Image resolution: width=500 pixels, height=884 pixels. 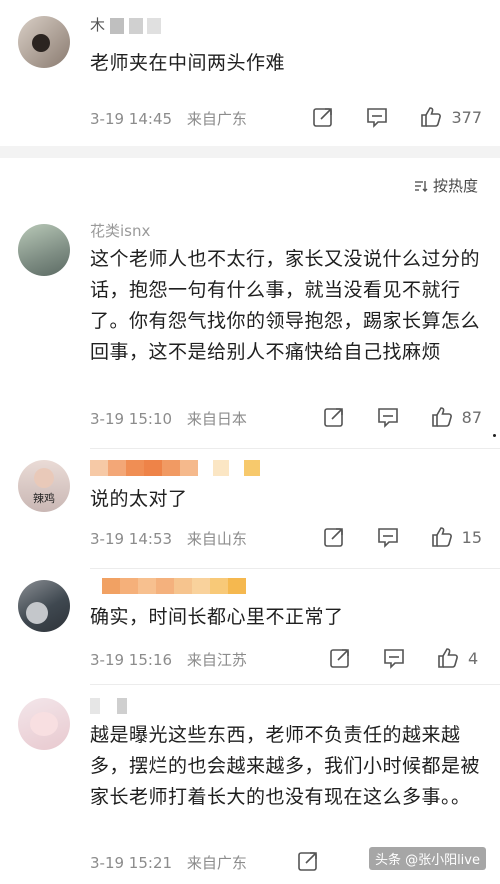 What do you see at coordinates (473, 658) in the screenshot?
I see `like-count: 4` at bounding box center [473, 658].